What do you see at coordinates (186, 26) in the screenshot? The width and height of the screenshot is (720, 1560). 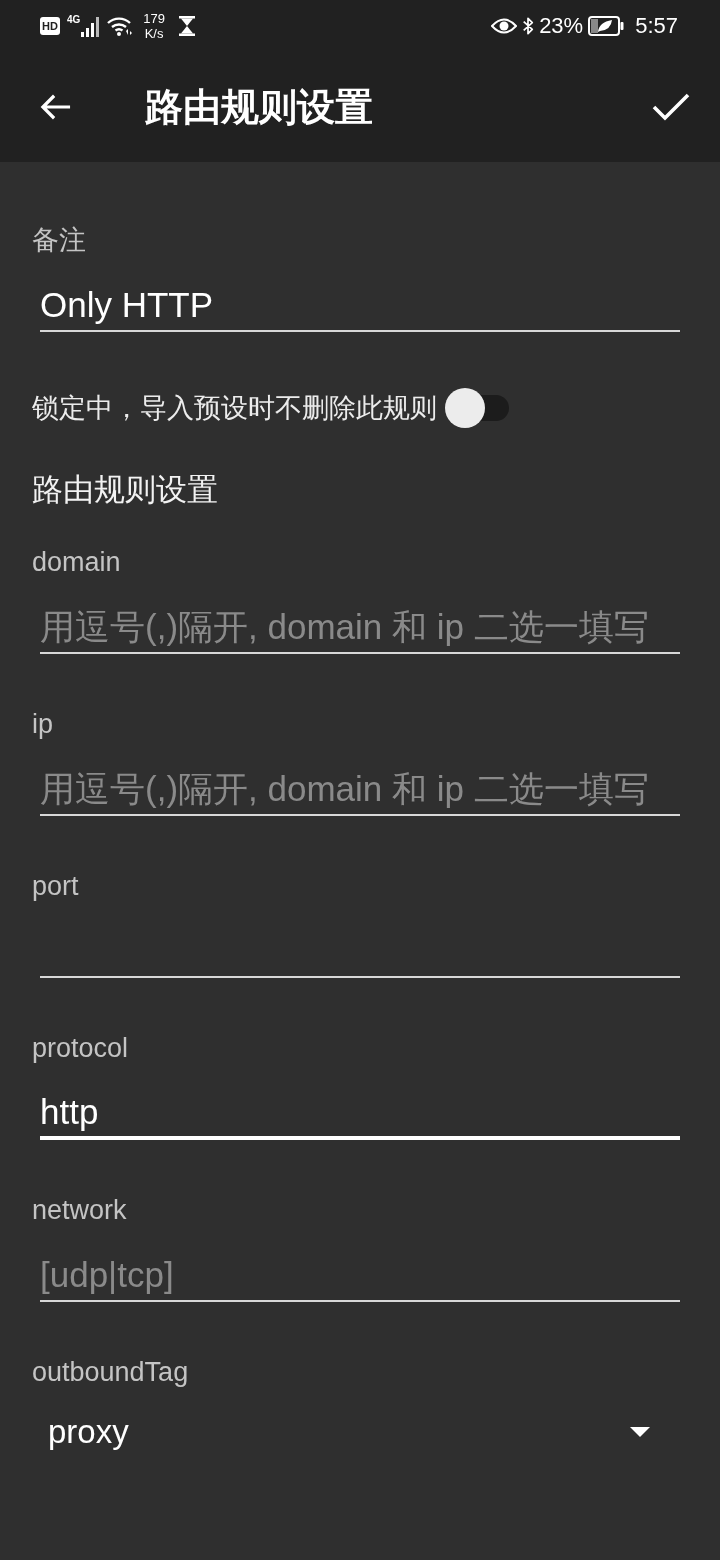 I see `hourglass-icon` at bounding box center [186, 26].